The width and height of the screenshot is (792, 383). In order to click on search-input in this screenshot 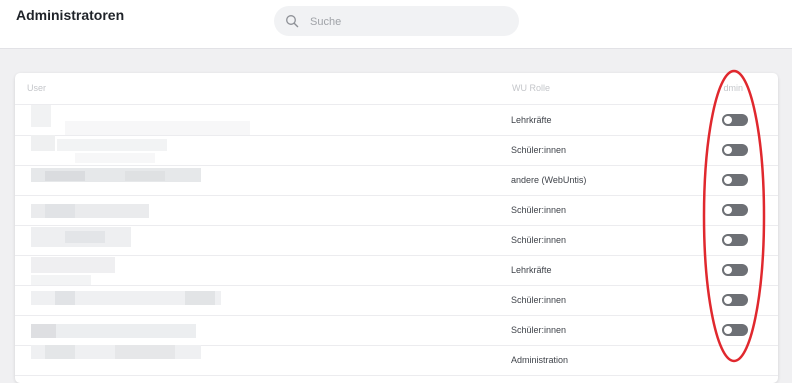, I will do `click(410, 22)`.